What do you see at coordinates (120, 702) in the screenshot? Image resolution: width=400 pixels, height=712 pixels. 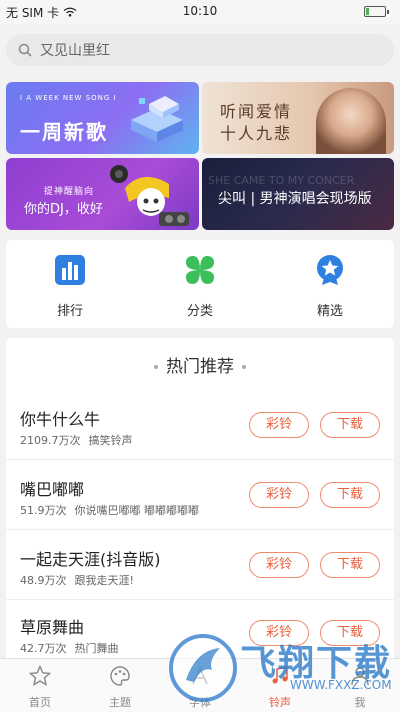 I see `tab-theme-label: 主题` at bounding box center [120, 702].